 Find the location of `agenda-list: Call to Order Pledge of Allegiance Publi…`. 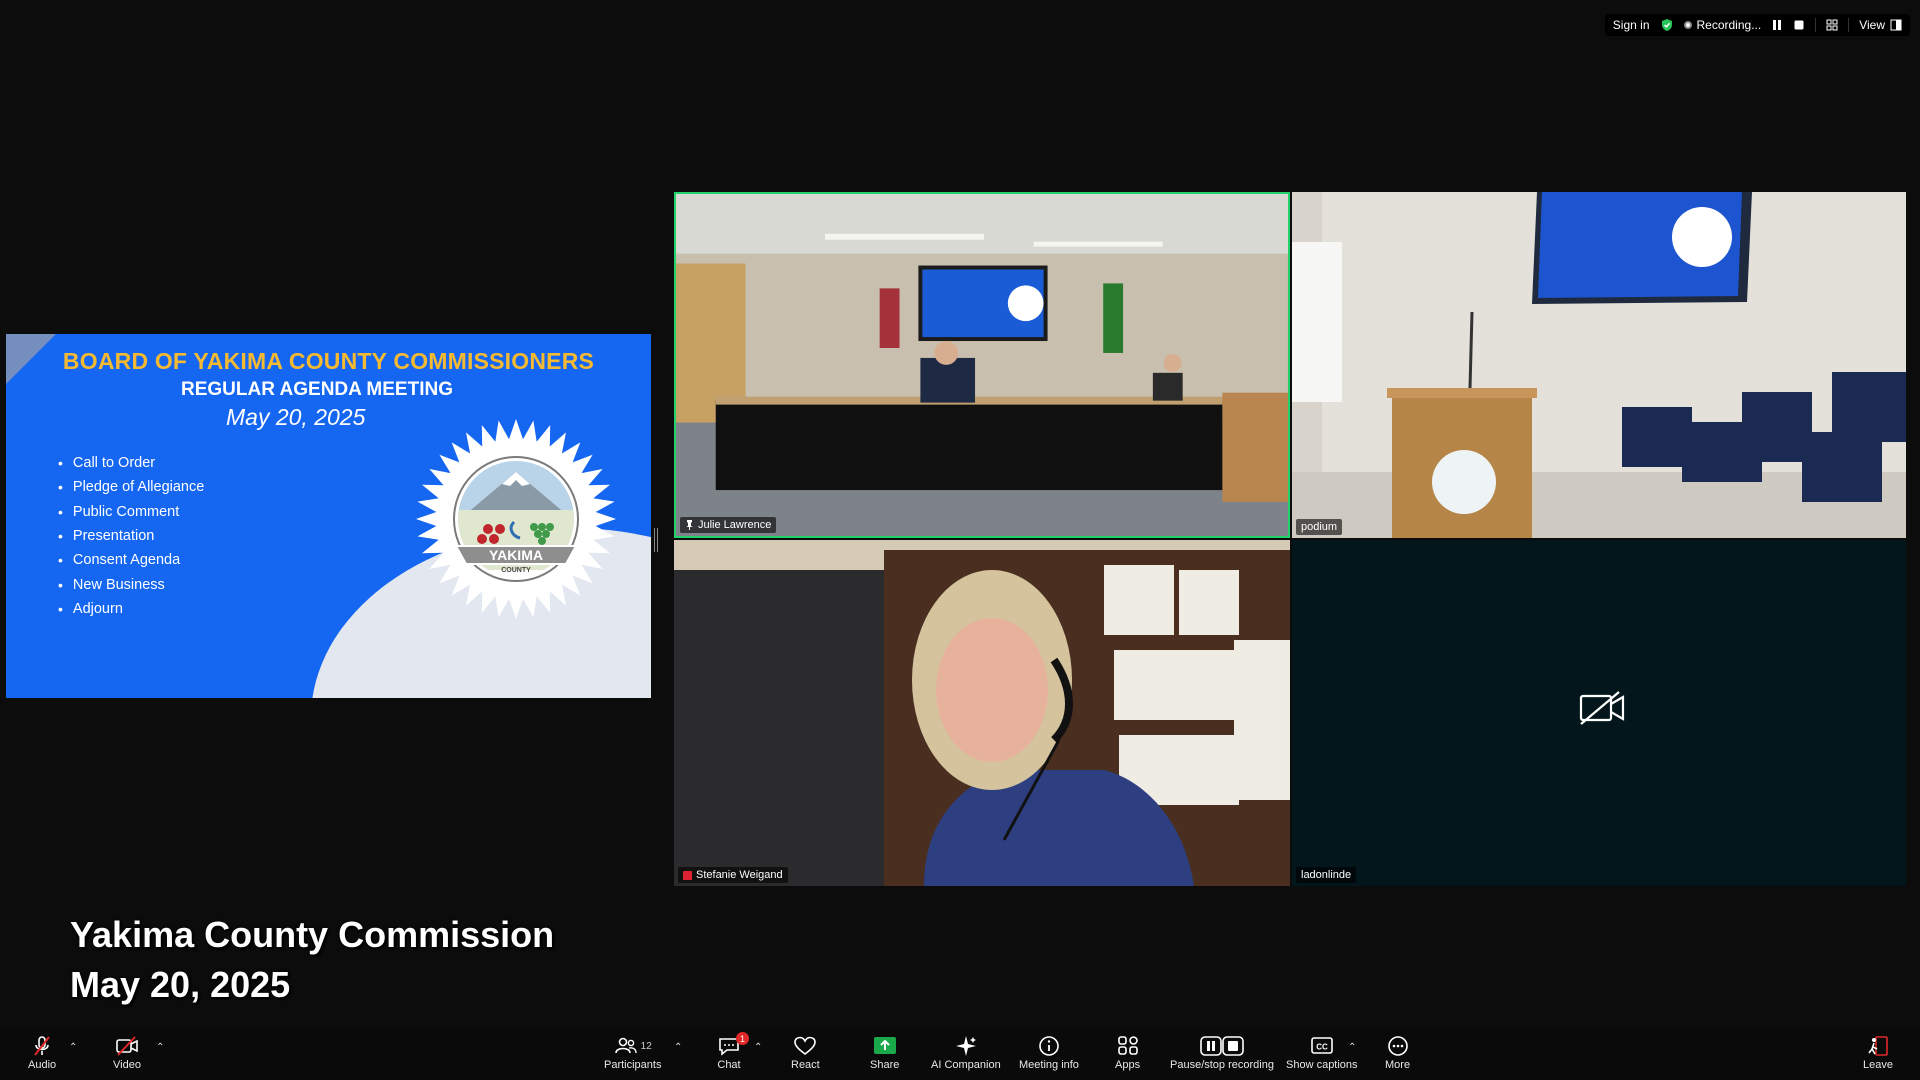

agenda-list: Call to Order Pledge of Allegiance Publi… is located at coordinates (131, 536).